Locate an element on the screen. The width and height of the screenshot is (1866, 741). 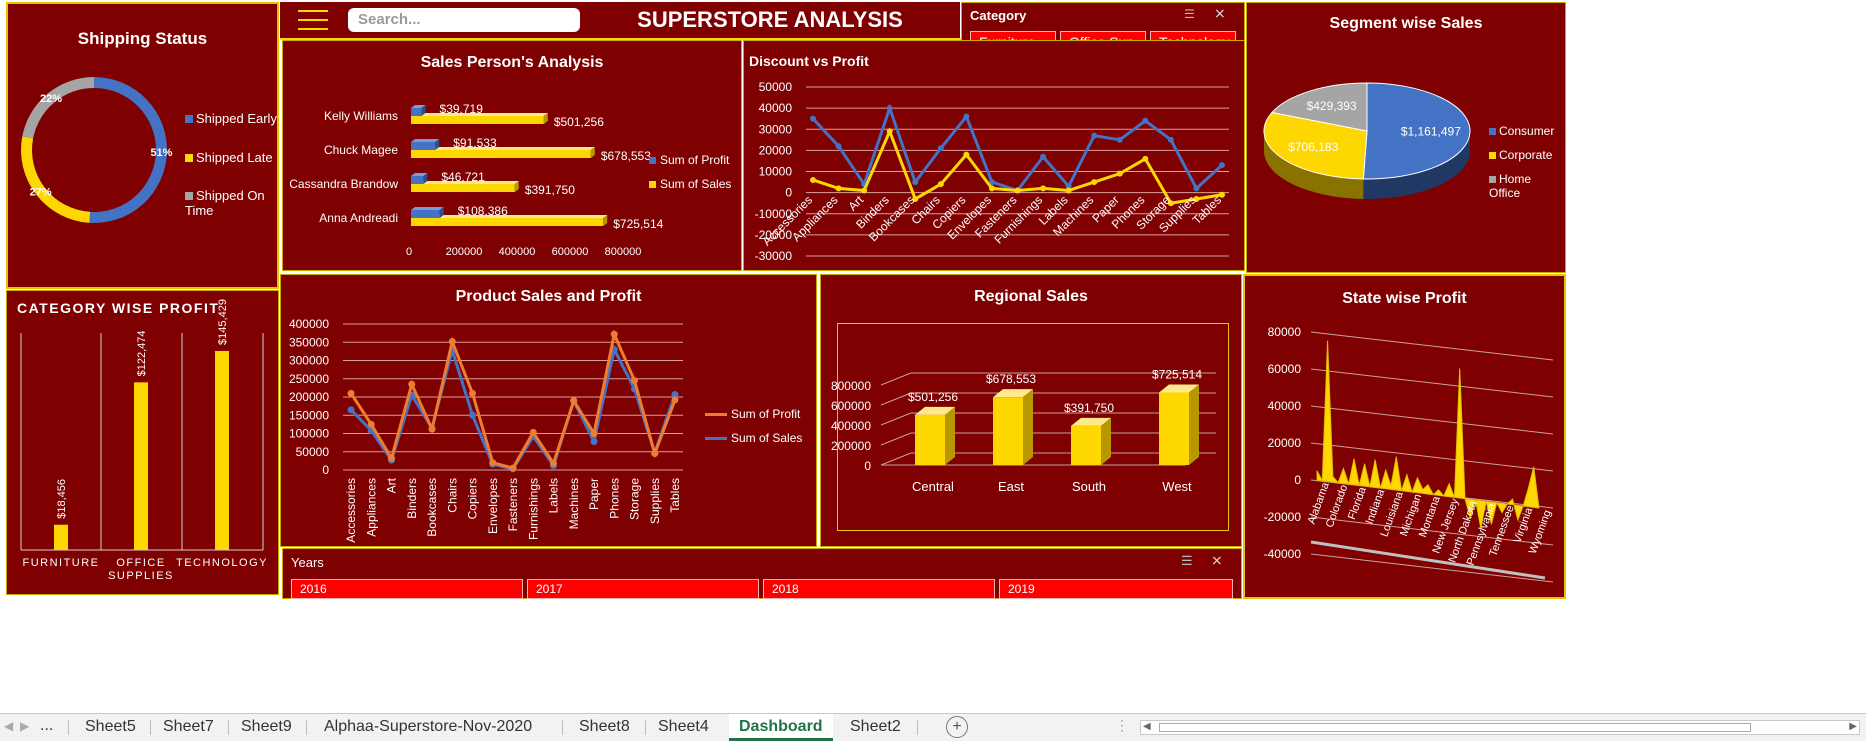
y-tick-label: 10000 is located at coordinates (776, 172).